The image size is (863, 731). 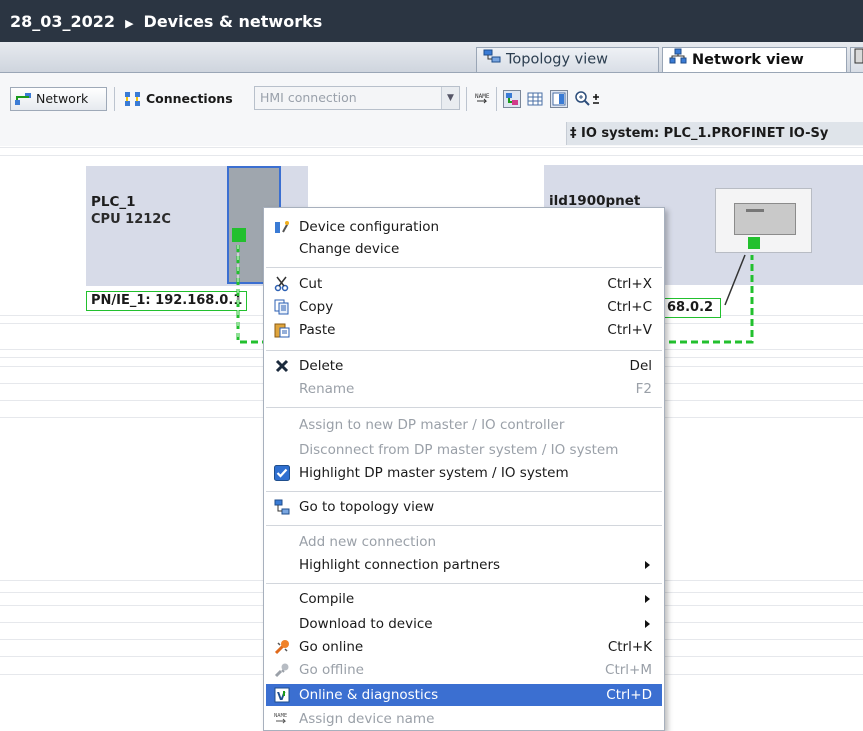 What do you see at coordinates (464, 389) in the screenshot?
I see `menu-item-rename: Rename F2` at bounding box center [464, 389].